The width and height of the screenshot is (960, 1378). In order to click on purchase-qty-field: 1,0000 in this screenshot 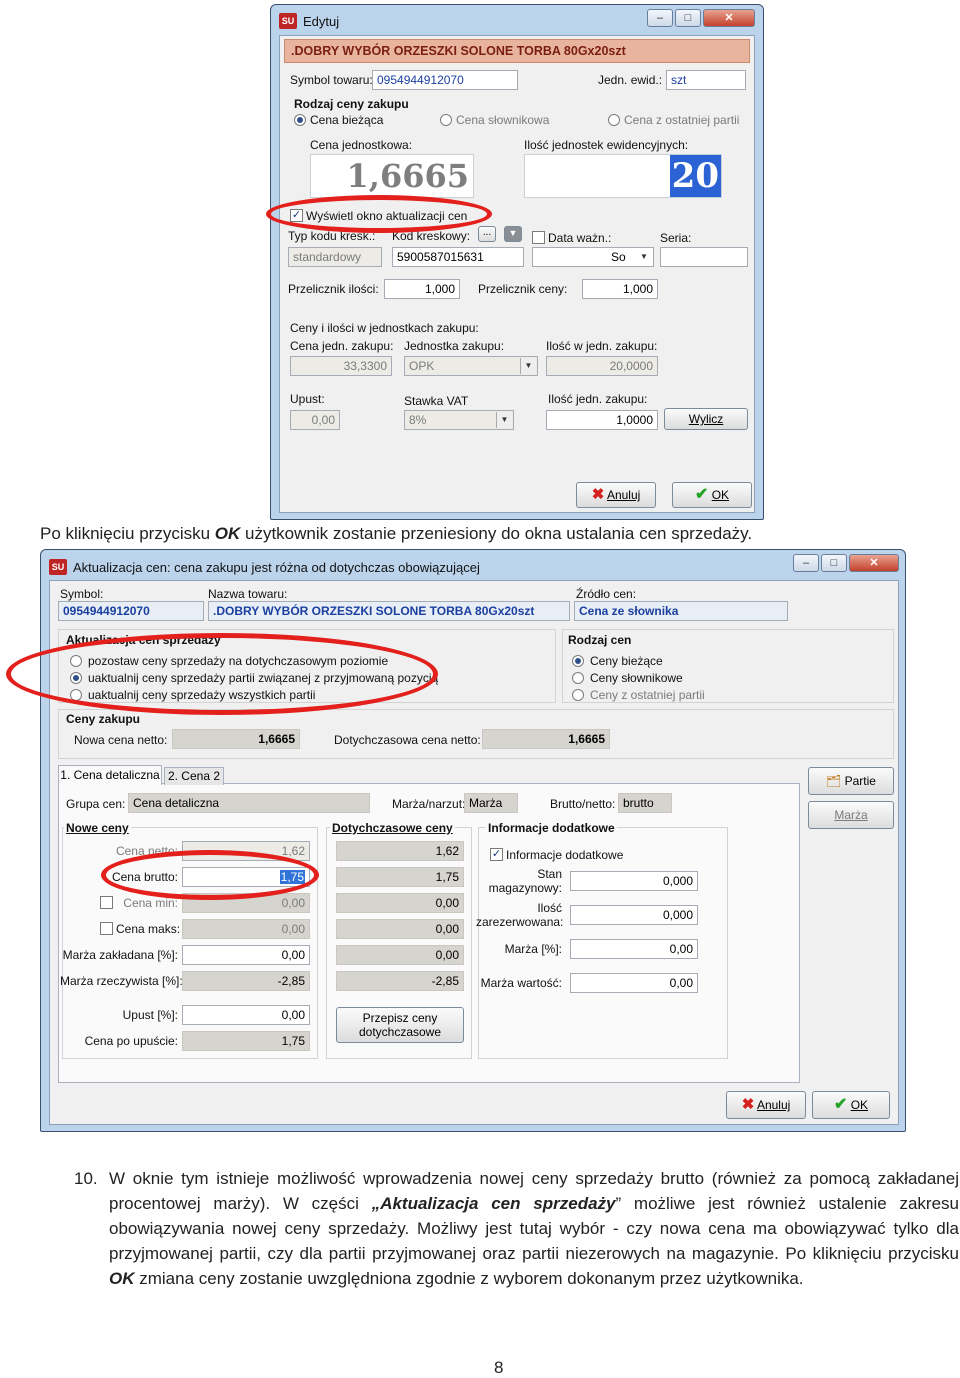, I will do `click(602, 420)`.